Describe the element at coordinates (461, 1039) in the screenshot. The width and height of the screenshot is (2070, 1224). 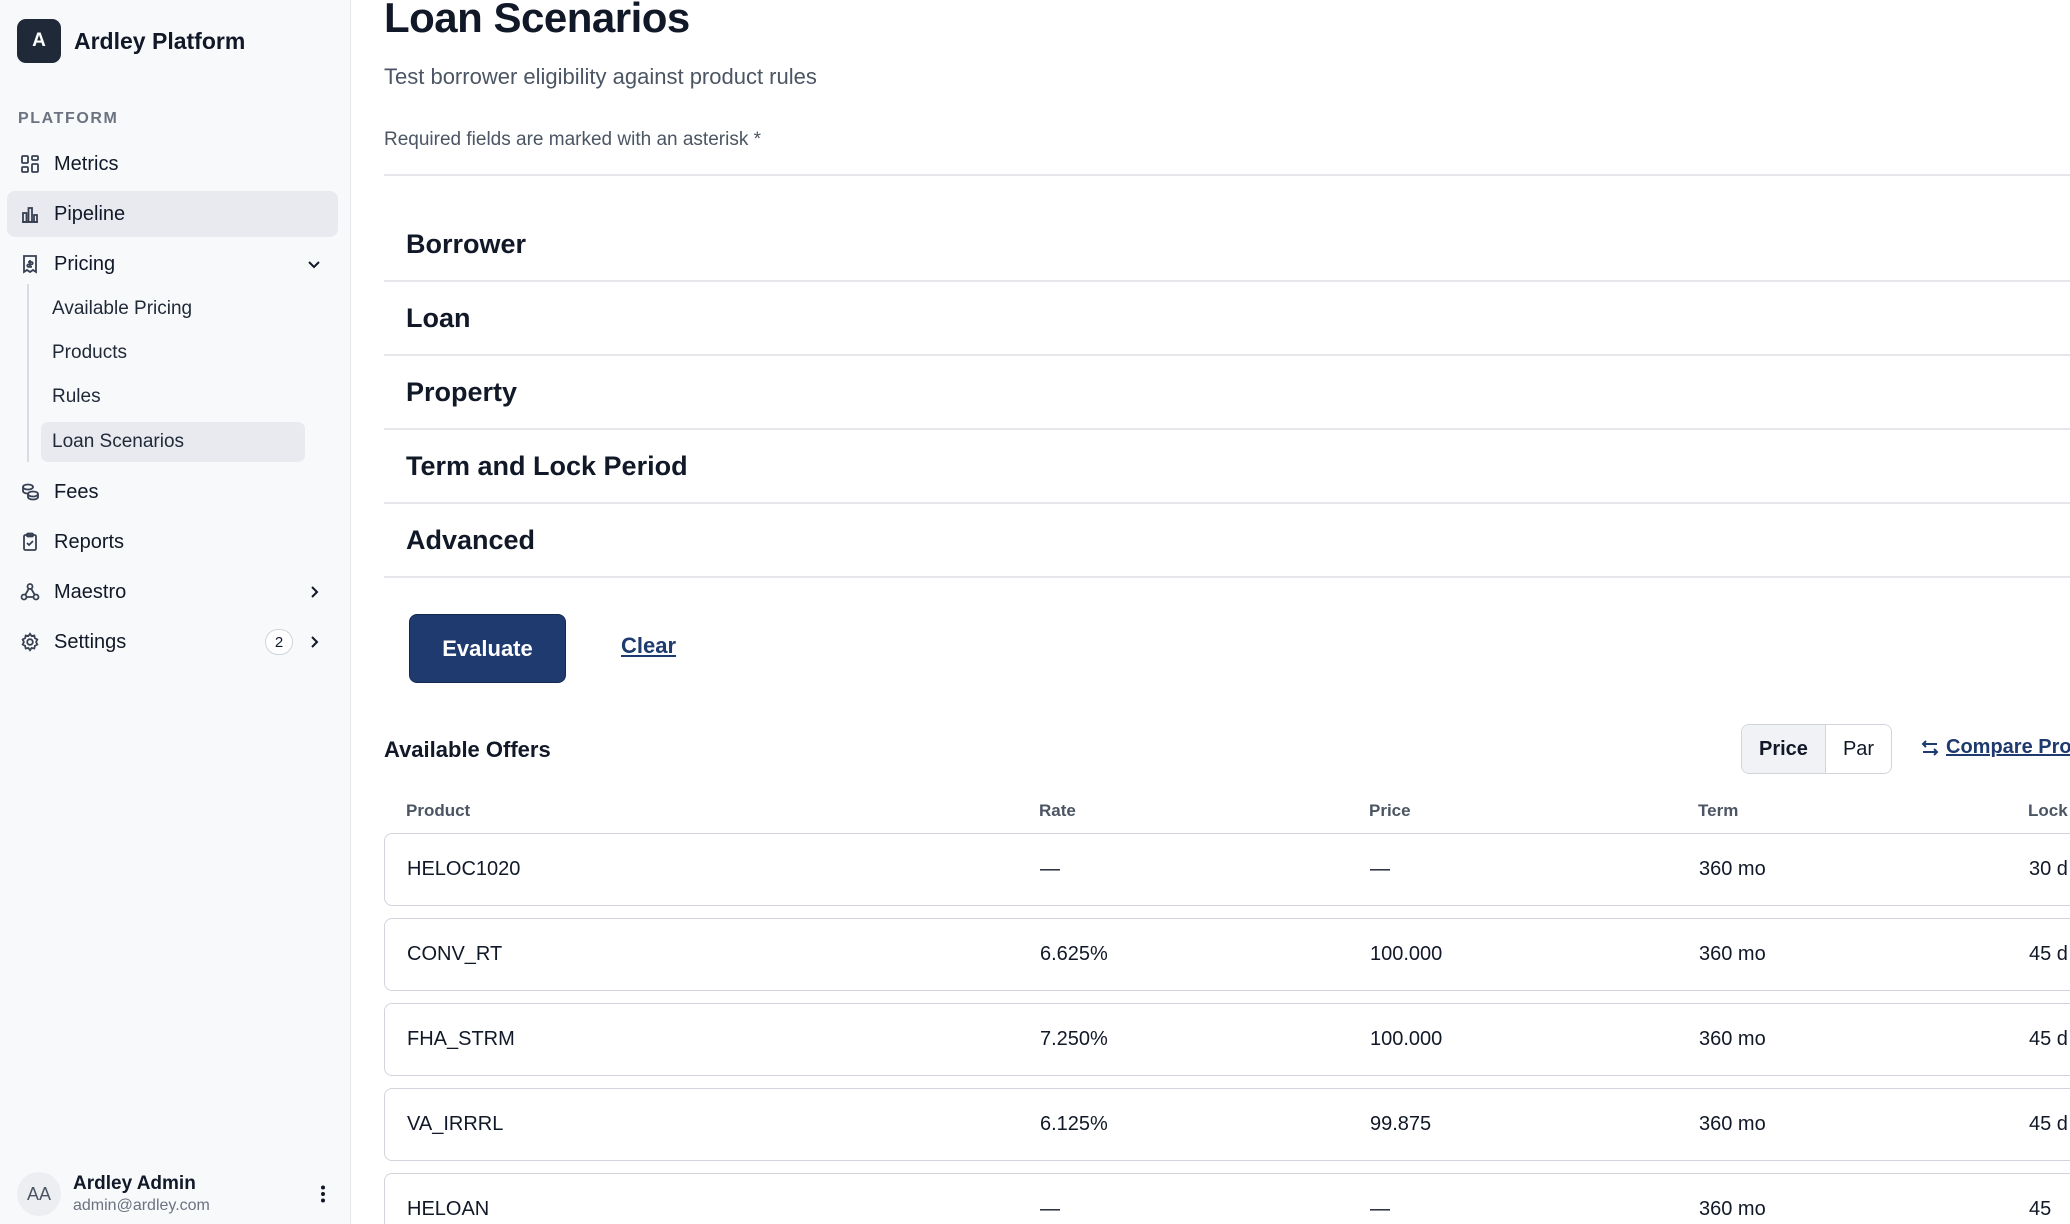
I see `cell-product: FHA_STRM` at that location.